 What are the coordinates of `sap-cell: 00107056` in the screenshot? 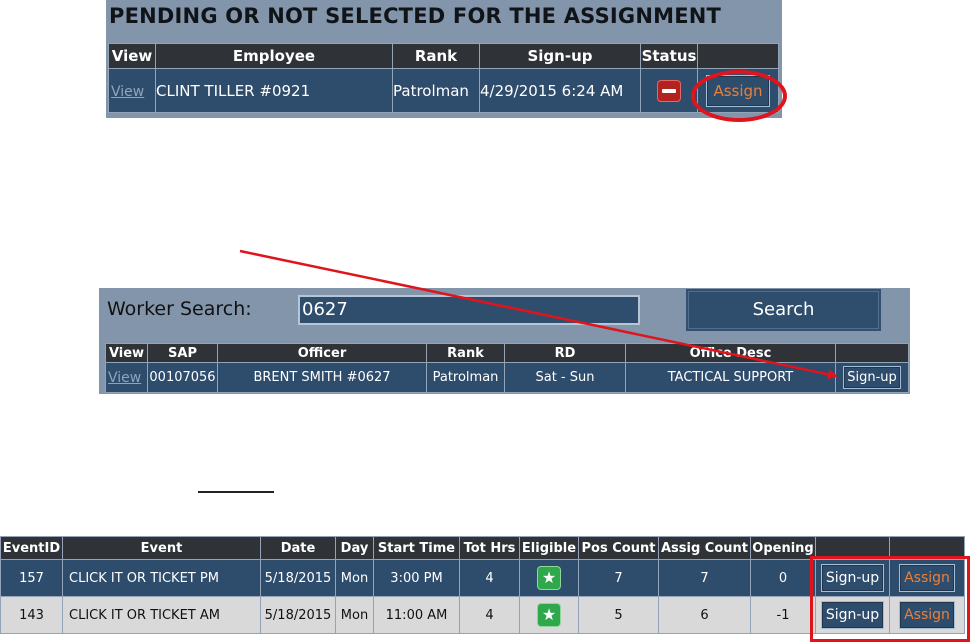 It's located at (182, 377).